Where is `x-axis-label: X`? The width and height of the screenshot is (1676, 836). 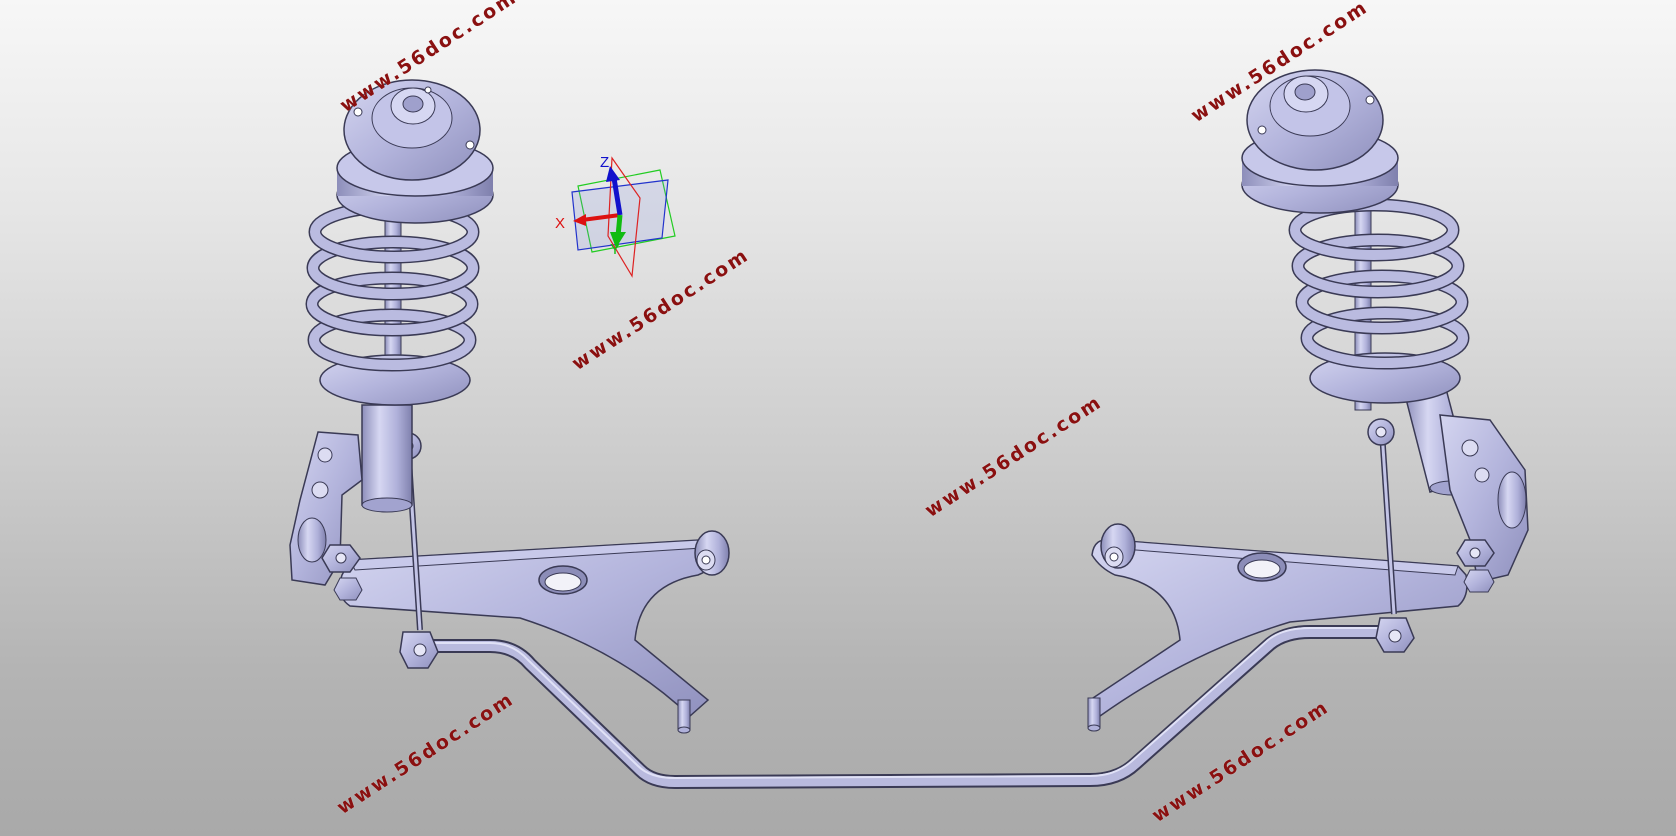 x-axis-label: X is located at coordinates (560, 223).